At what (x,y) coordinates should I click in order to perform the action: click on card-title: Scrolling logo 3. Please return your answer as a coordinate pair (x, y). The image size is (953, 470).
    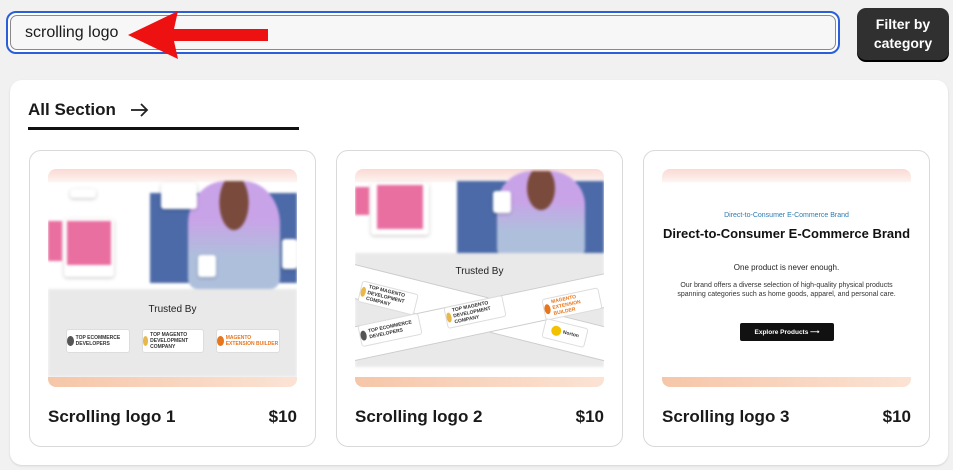
    Looking at the image, I should click on (726, 416).